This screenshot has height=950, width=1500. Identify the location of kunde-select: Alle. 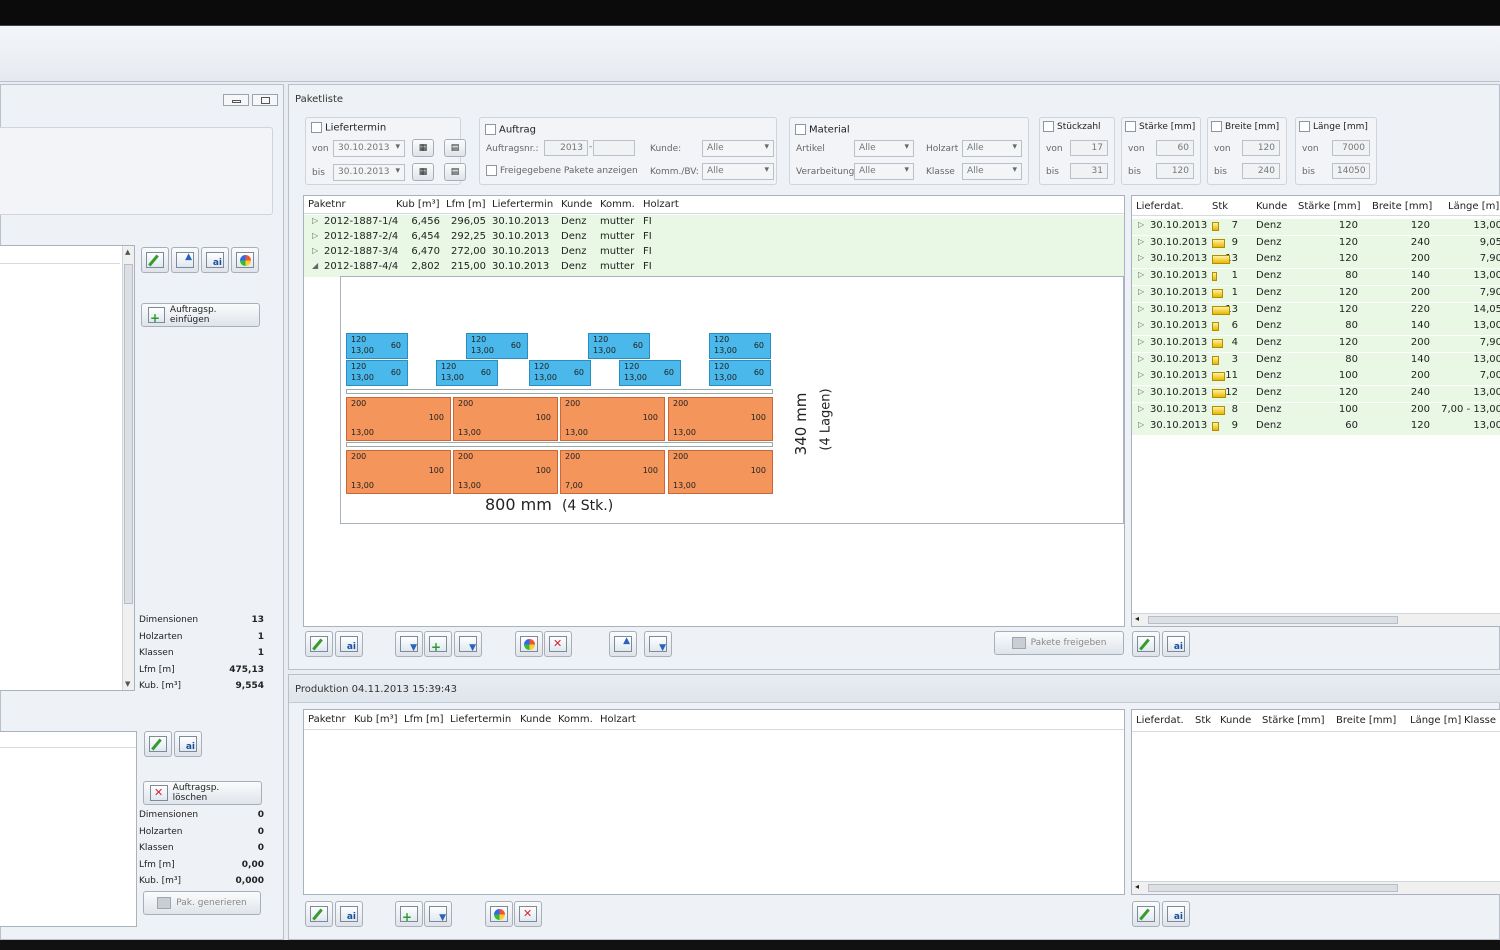
(738, 148).